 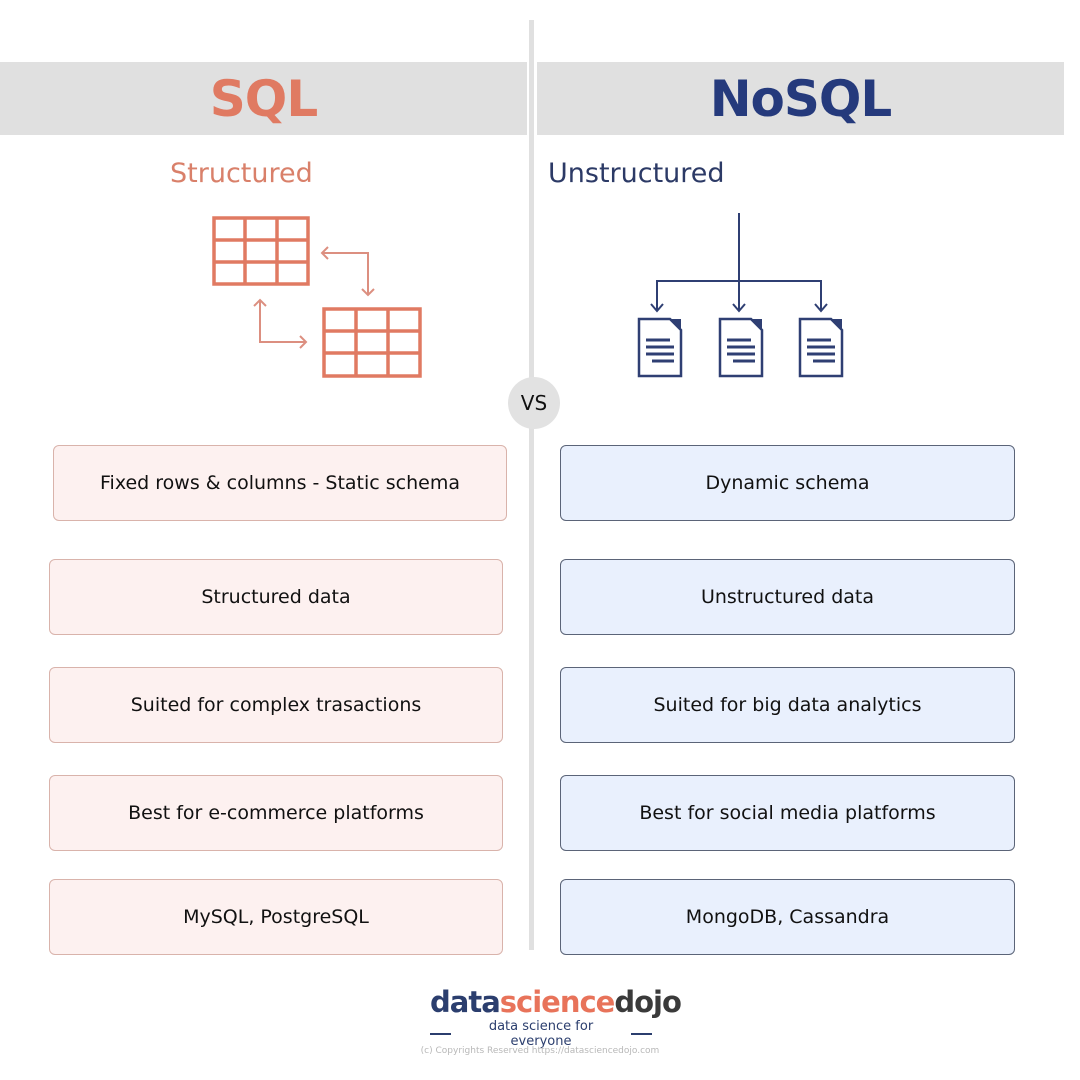 What do you see at coordinates (787, 483) in the screenshot?
I see `nosql-feature-card: Dynamic schema` at bounding box center [787, 483].